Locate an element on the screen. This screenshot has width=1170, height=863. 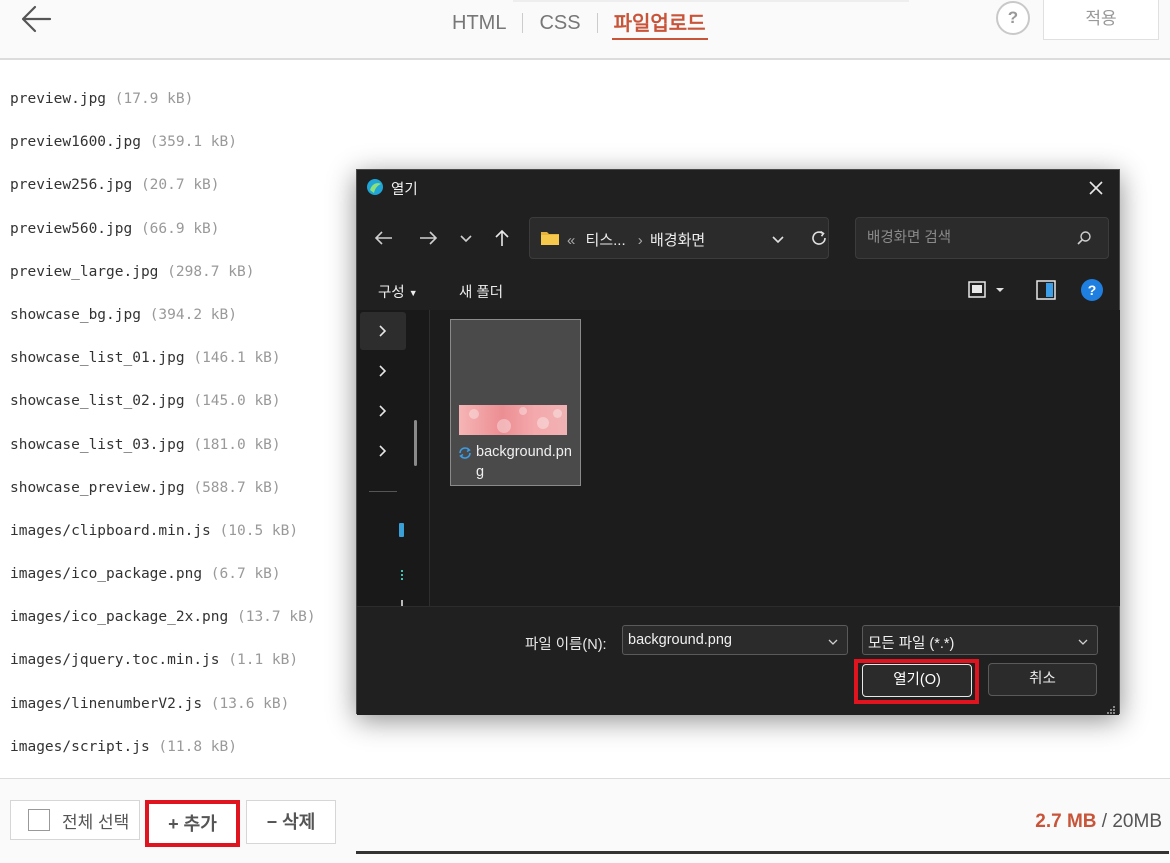
nav-pane-scrollbar is located at coordinates (415, 443).